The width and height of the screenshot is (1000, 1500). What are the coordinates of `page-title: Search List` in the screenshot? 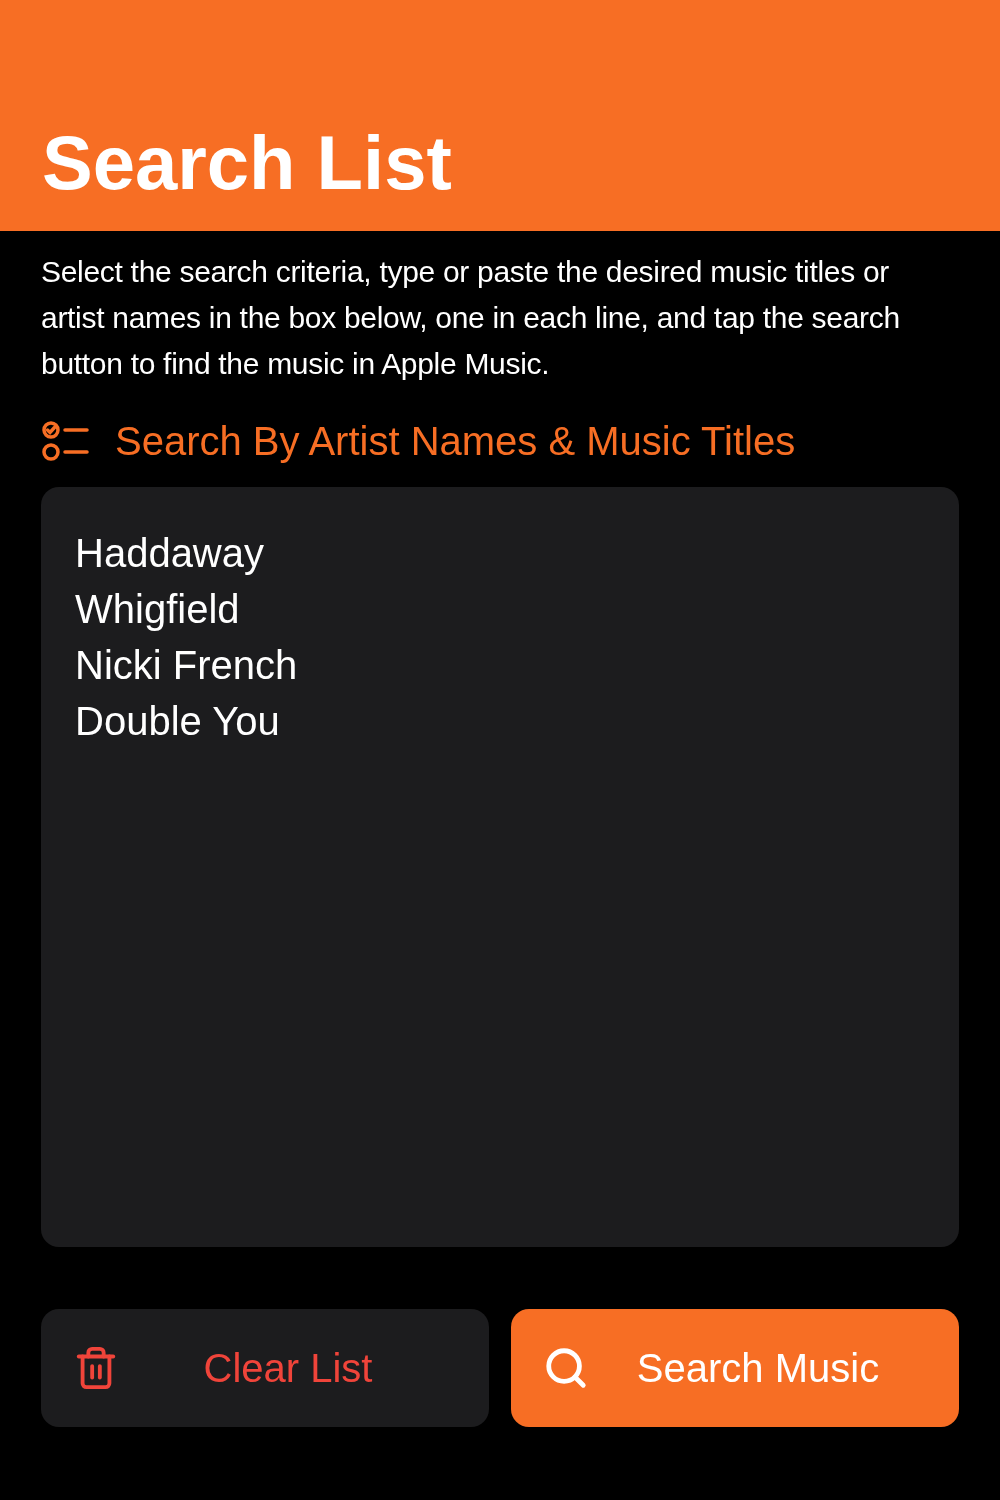 It's located at (247, 163).